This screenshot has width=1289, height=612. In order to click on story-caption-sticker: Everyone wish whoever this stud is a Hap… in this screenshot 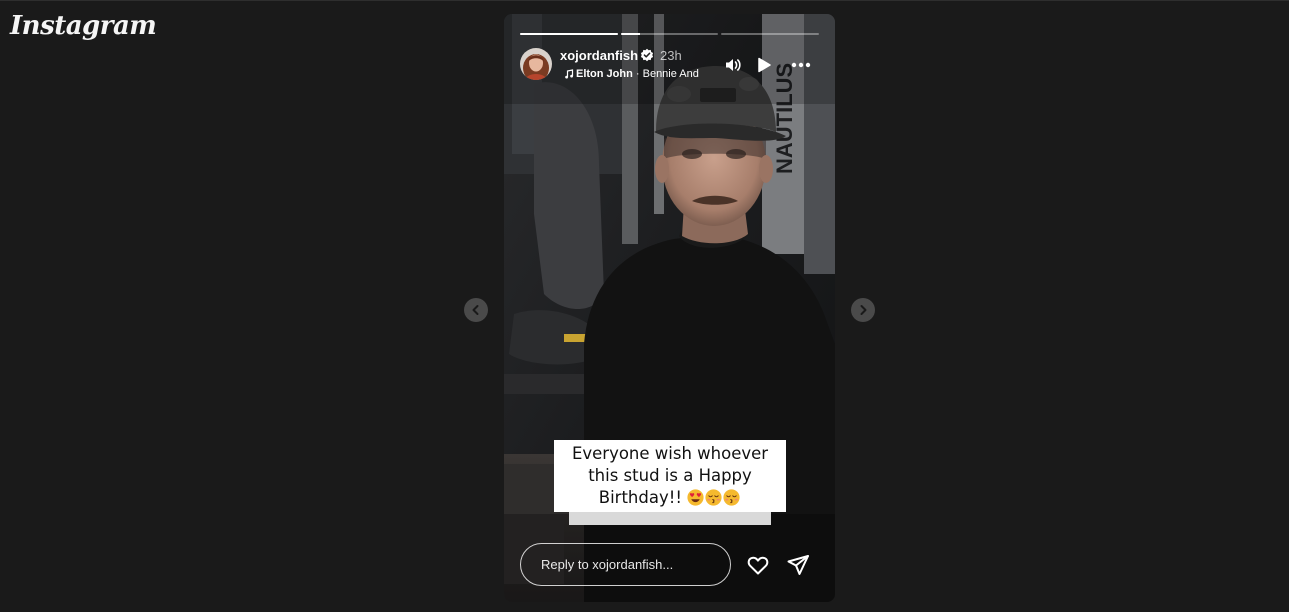, I will do `click(670, 482)`.